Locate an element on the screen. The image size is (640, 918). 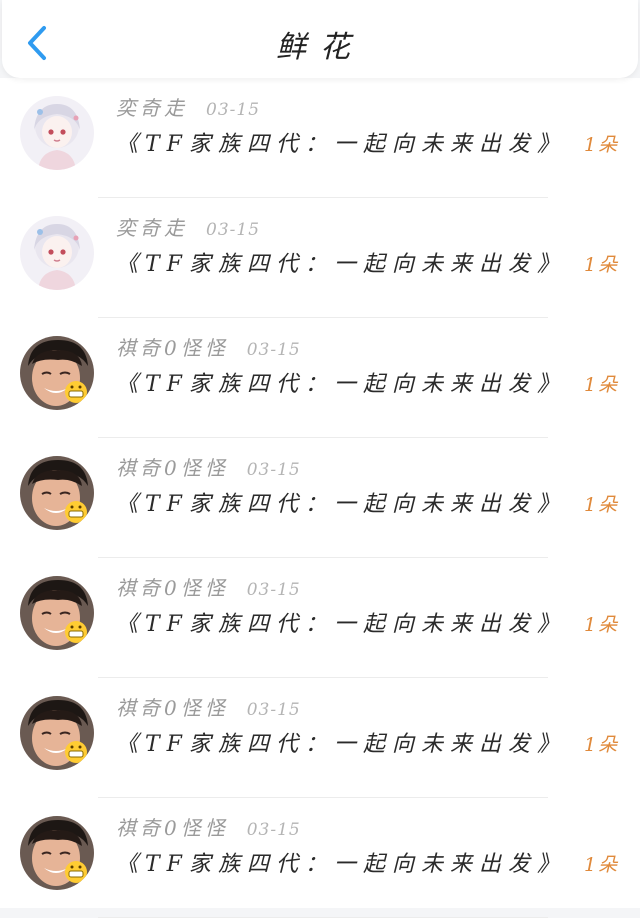
top-bar: 鲜花 is located at coordinates (320, 39).